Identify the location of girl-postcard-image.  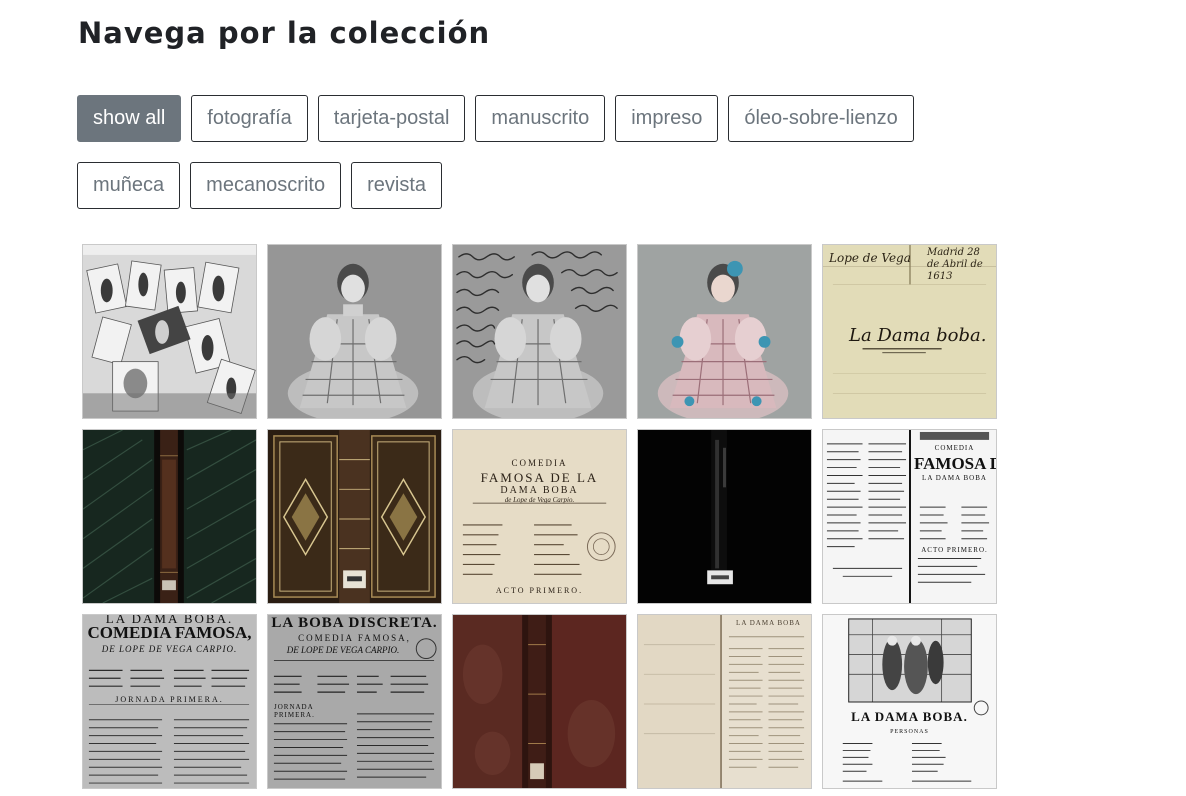
(539, 331).